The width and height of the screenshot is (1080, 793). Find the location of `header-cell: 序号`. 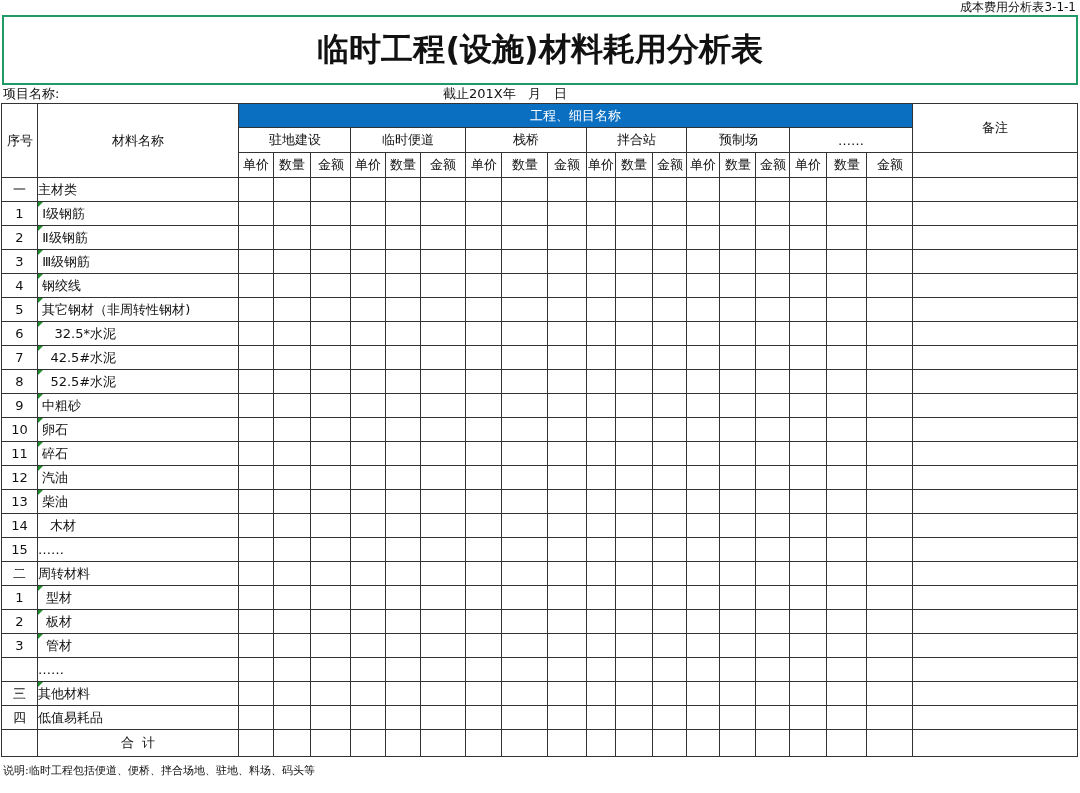

header-cell: 序号 is located at coordinates (19, 140).